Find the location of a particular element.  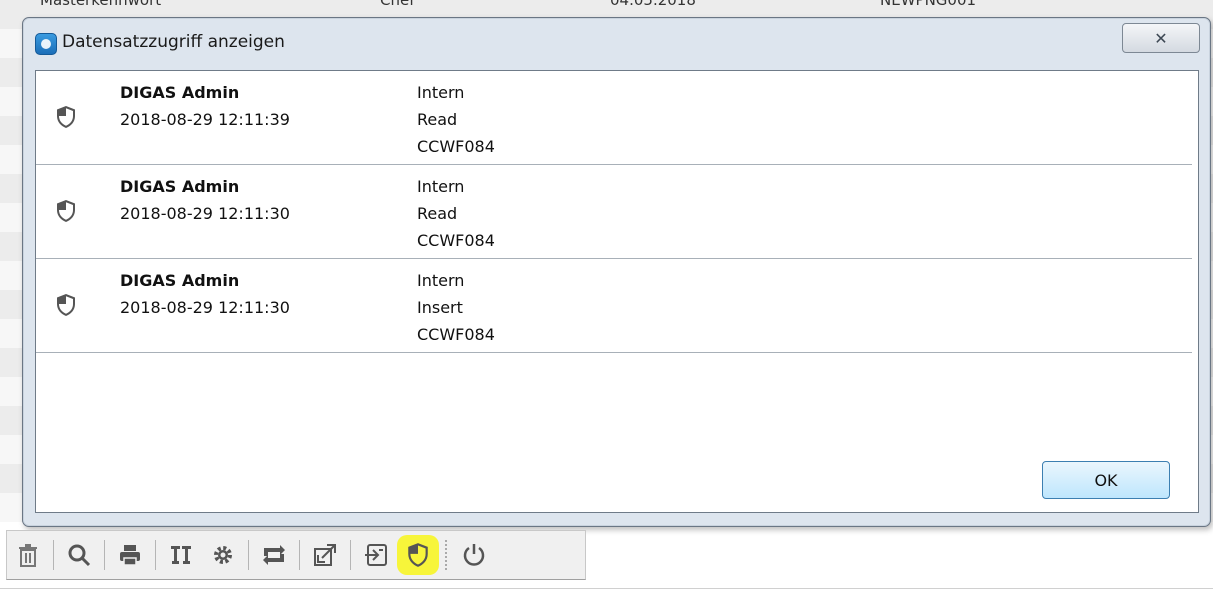

close-button: ✕ is located at coordinates (1161, 38).